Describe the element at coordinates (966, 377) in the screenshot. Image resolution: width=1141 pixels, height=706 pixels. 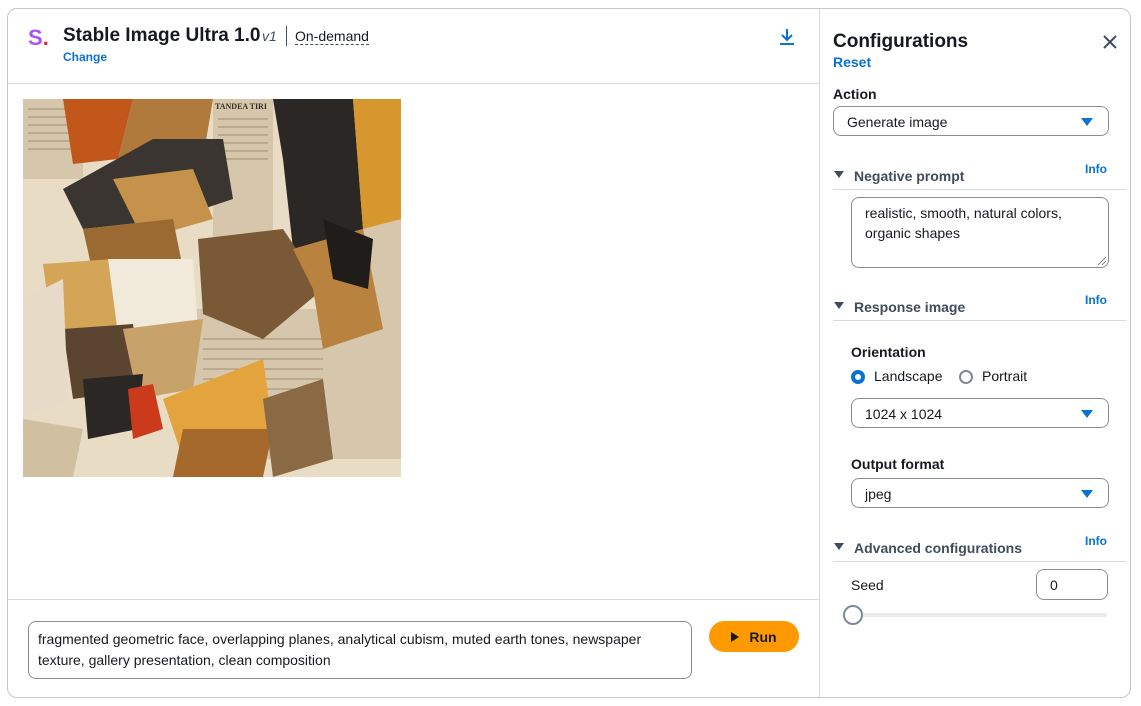
I see `portrait-radio` at that location.